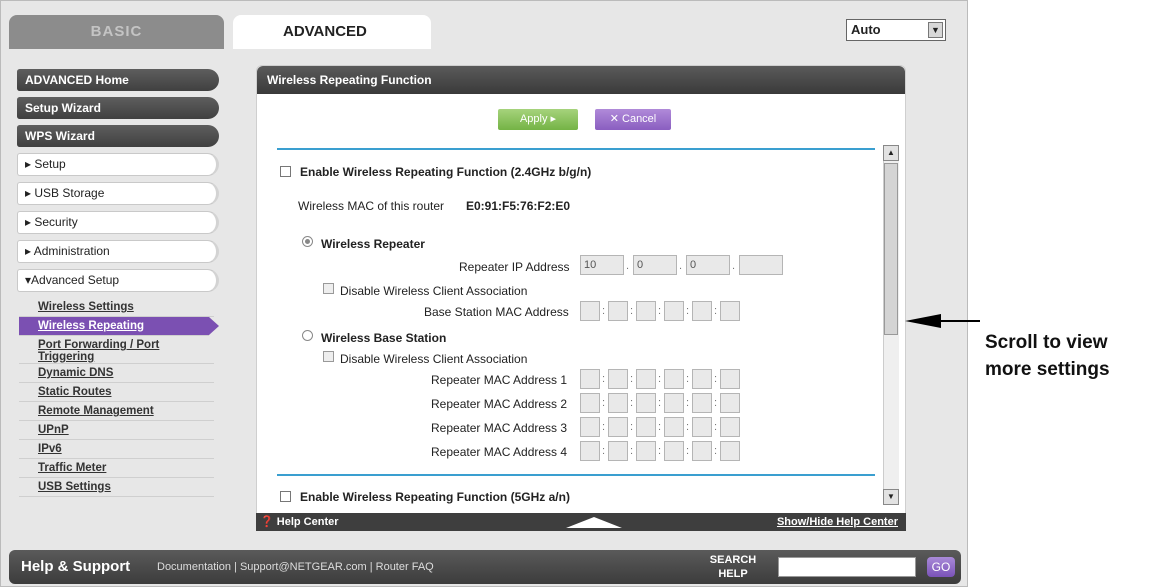 This screenshot has height=587, width=1161. I want to click on expand-help-icon, so click(594, 522).